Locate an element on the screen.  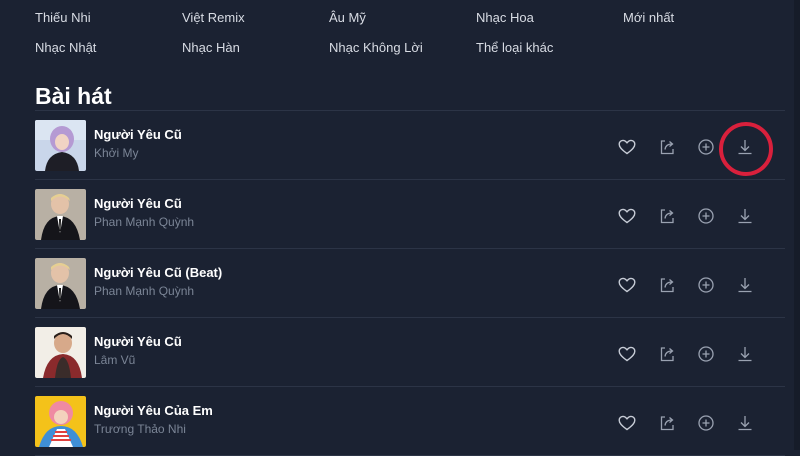
song-title: Người Yêu Của Em is located at coordinates (153, 410).